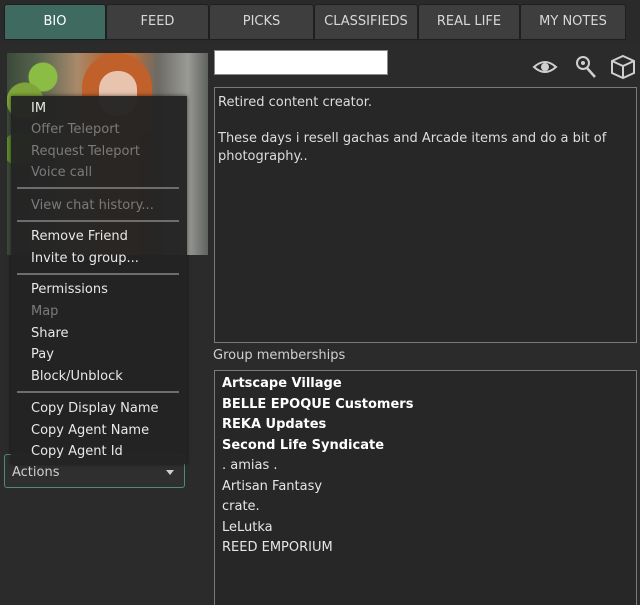 The width and height of the screenshot is (640, 605). Describe the element at coordinates (301, 62) in the screenshot. I see `display-name-field` at that location.